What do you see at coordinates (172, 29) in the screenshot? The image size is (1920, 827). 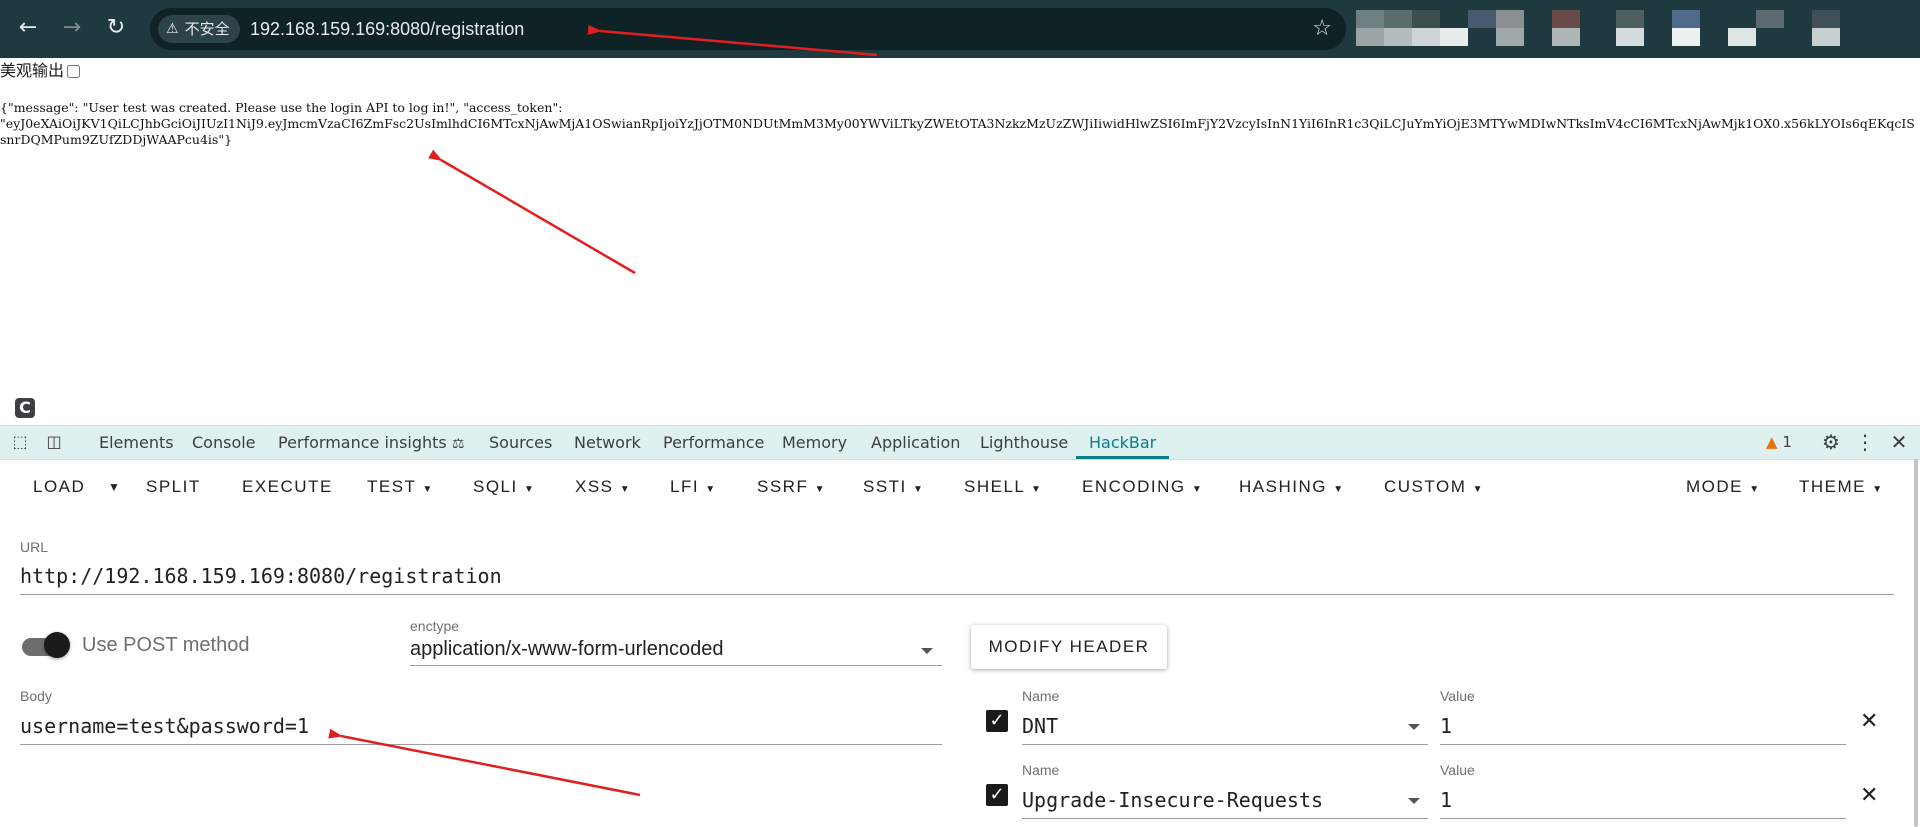 I see `warning-triangle-icon: ⚠` at bounding box center [172, 29].